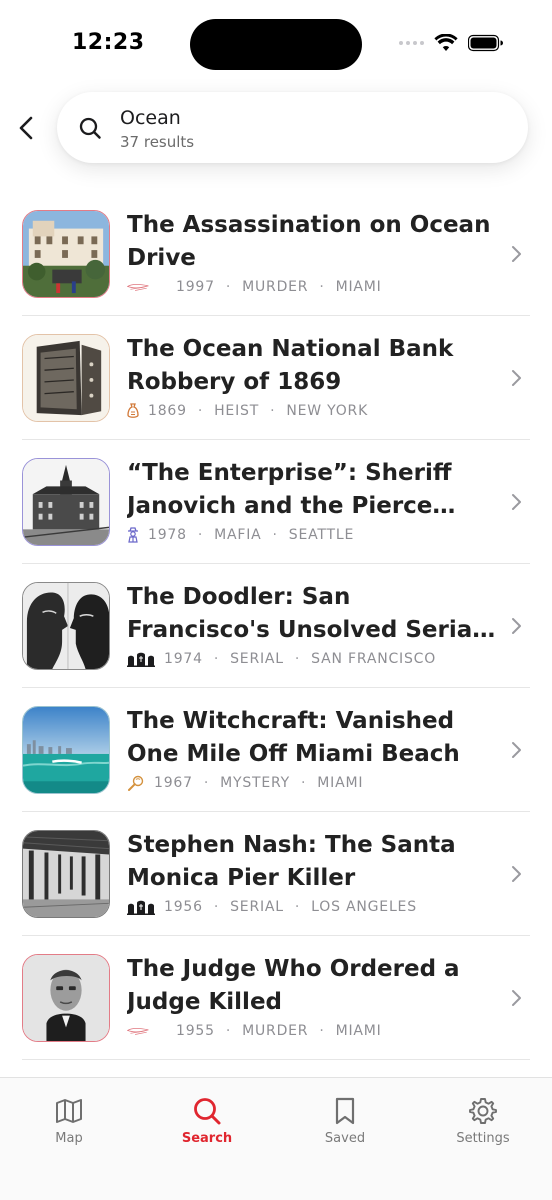 The width and height of the screenshot is (552, 1200). What do you see at coordinates (69, 1138) in the screenshot?
I see `tab-label: Map` at bounding box center [69, 1138].